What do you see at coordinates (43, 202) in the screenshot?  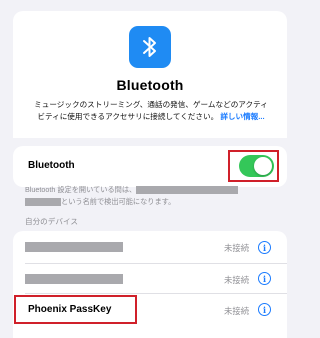 I see `redacted-device-name-cont` at bounding box center [43, 202].